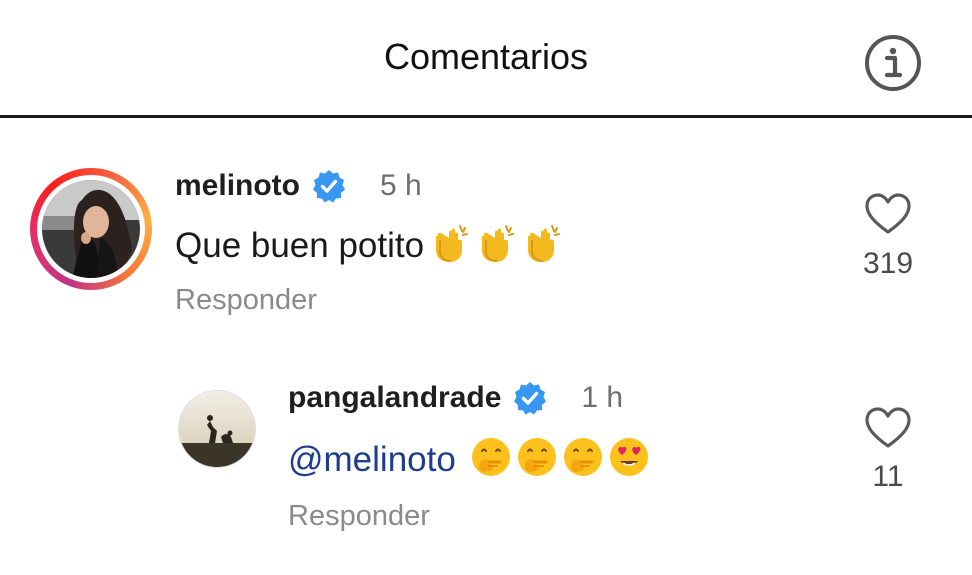 The image size is (972, 575). I want to click on avatar-photo, so click(91, 229).